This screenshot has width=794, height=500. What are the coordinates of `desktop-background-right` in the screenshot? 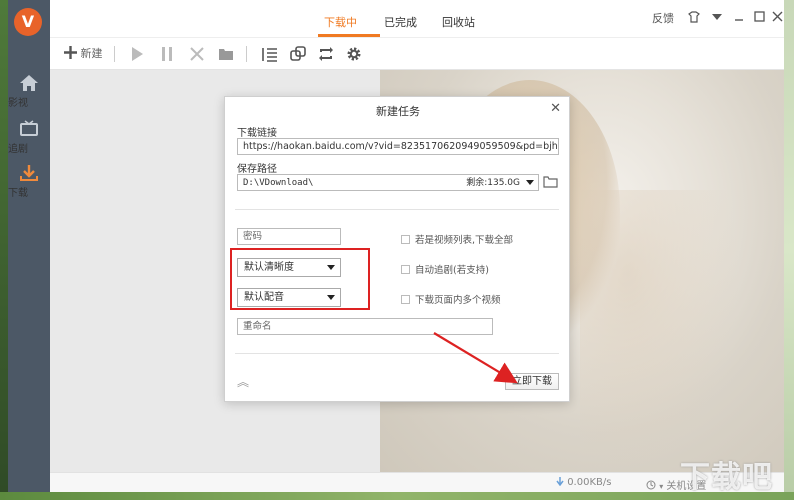 It's located at (789, 250).